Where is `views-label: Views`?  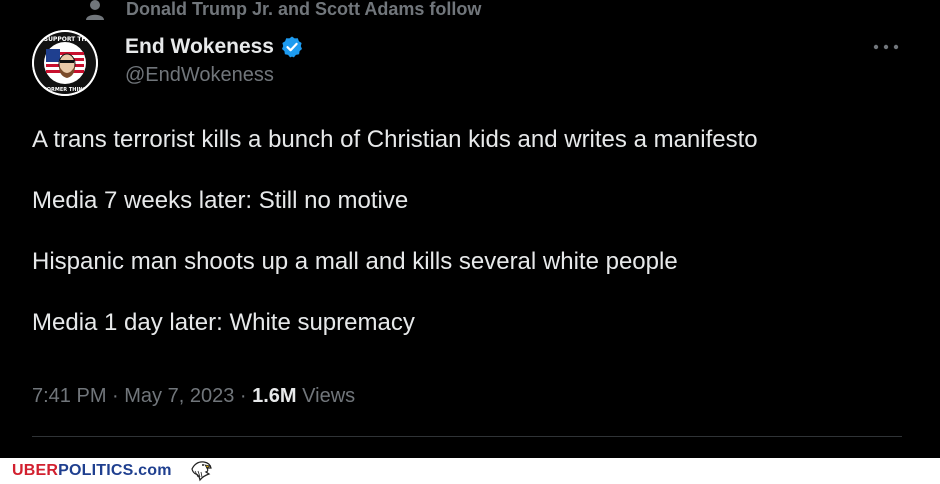
views-label: Views is located at coordinates (329, 396).